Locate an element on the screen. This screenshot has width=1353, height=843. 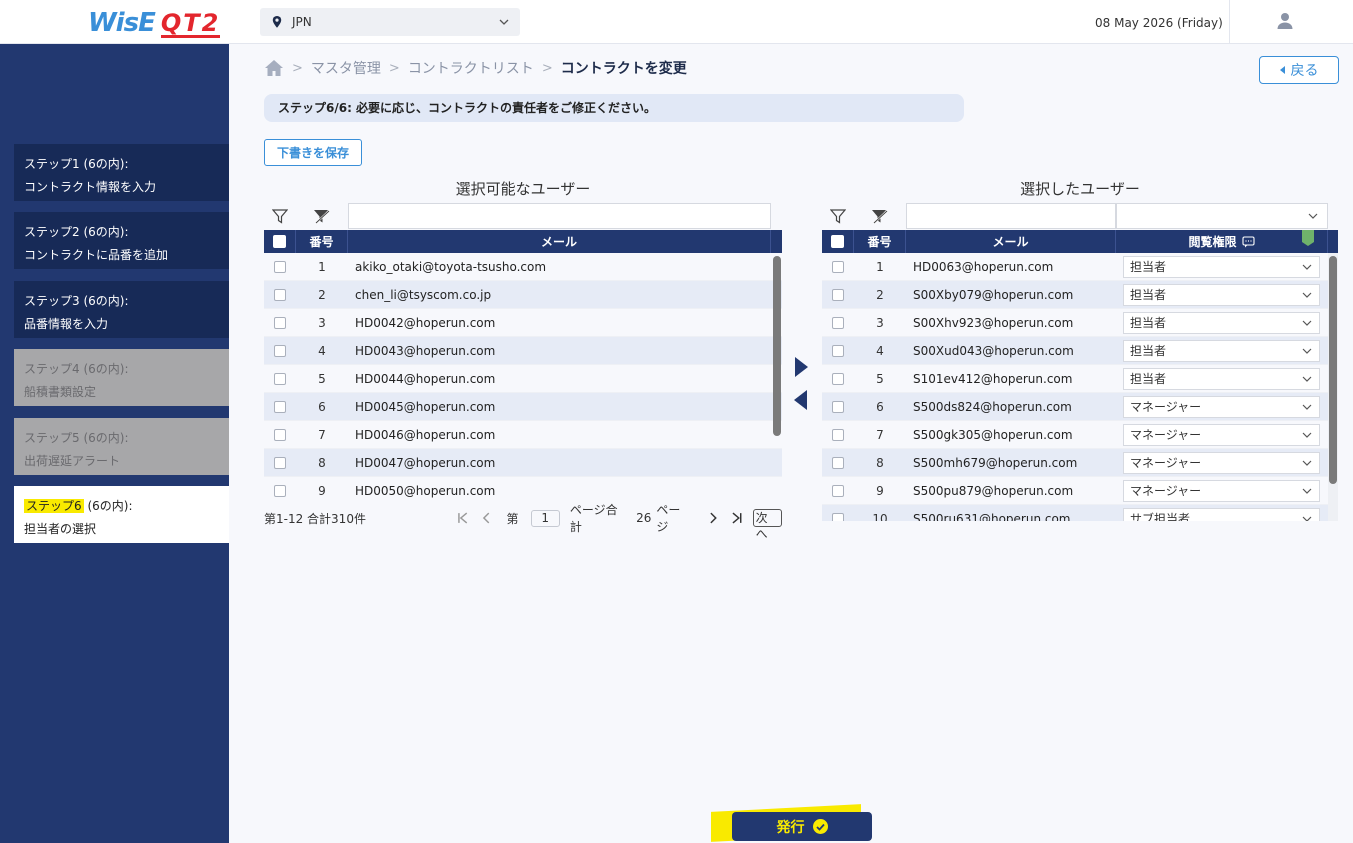
table-row: 5 HD0044@hoperun.com is located at coordinates (523, 379).